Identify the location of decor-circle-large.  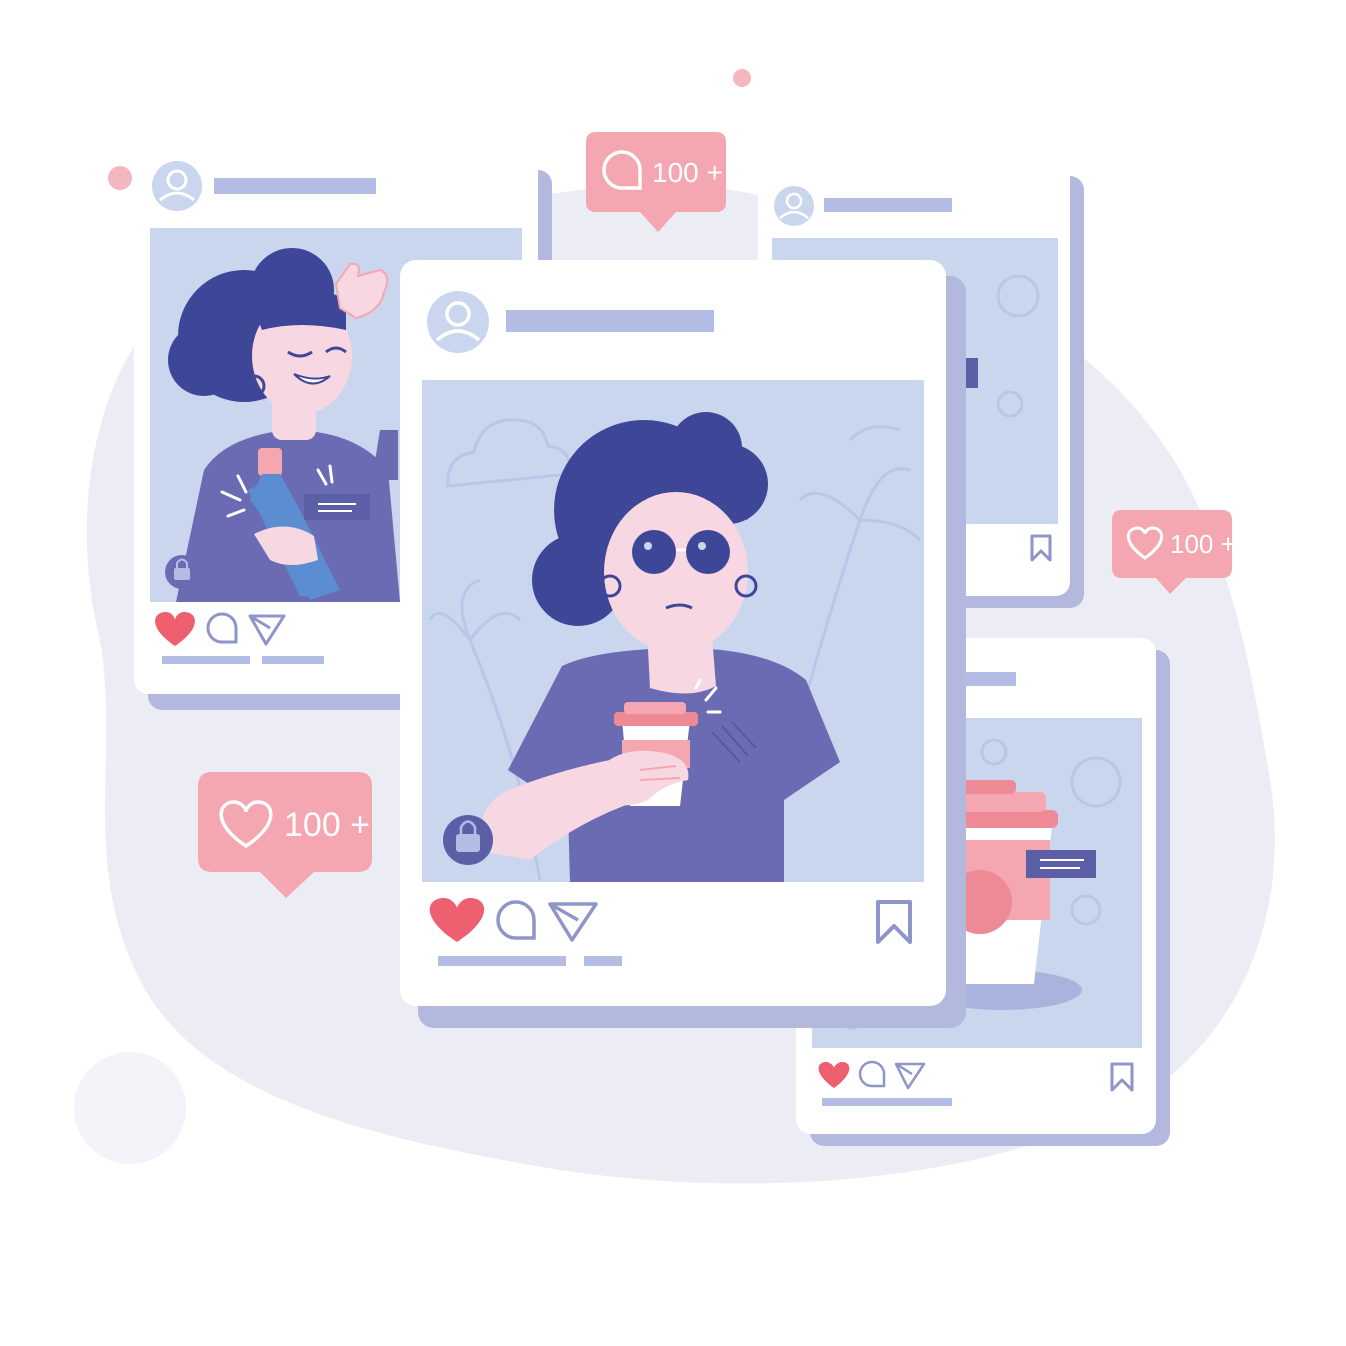
(130, 1108).